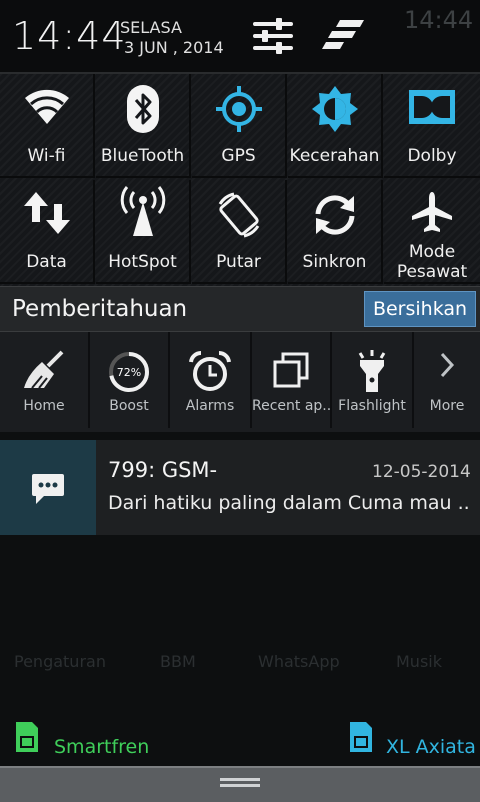 This screenshot has height=802, width=480. Describe the element at coordinates (439, 20) in the screenshot. I see `ghost-status-time: 14:44` at that location.